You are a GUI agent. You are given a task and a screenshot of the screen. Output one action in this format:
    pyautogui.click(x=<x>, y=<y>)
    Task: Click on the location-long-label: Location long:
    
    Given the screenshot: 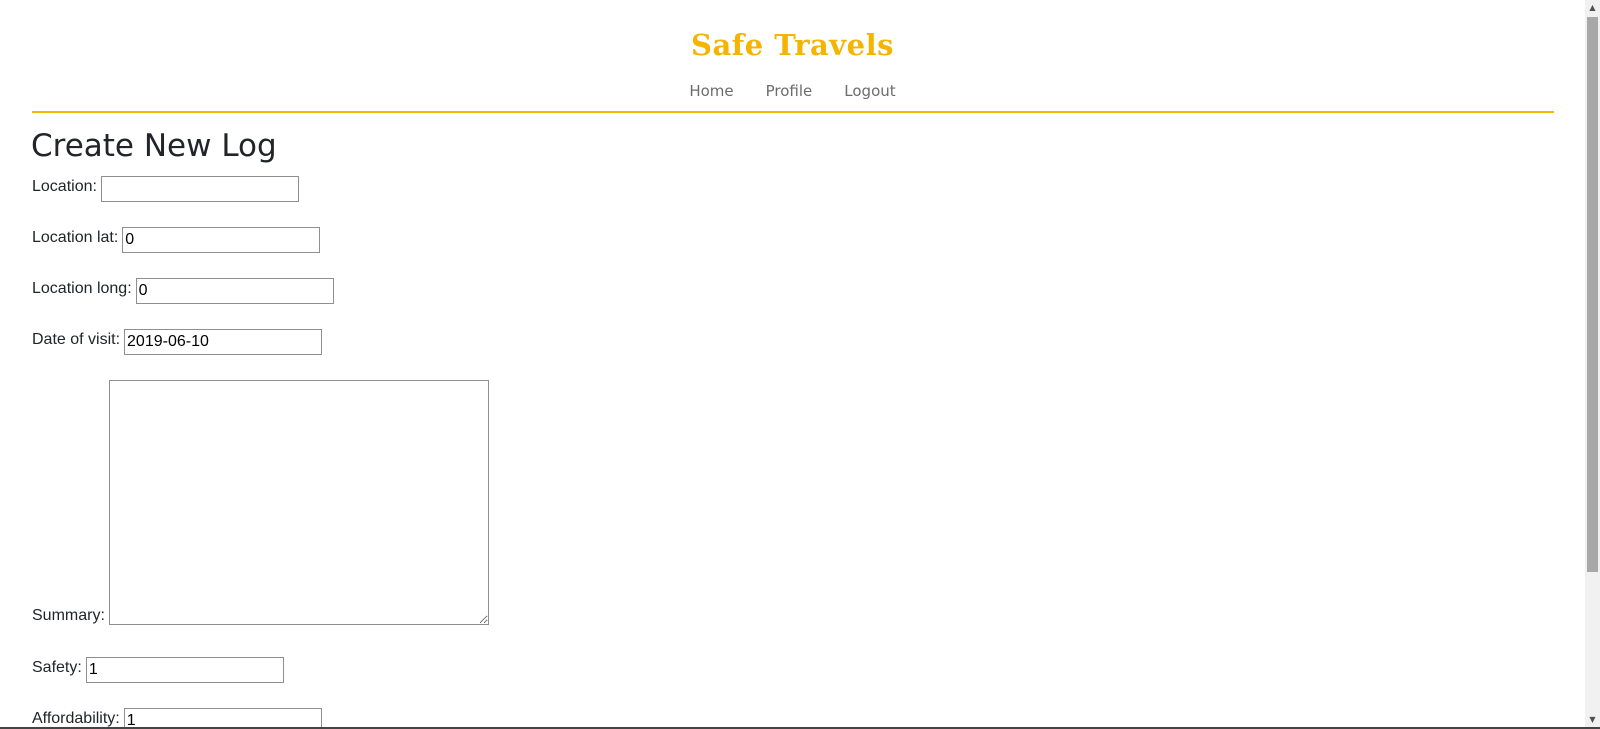 What is the action you would take?
    pyautogui.click(x=82, y=288)
    